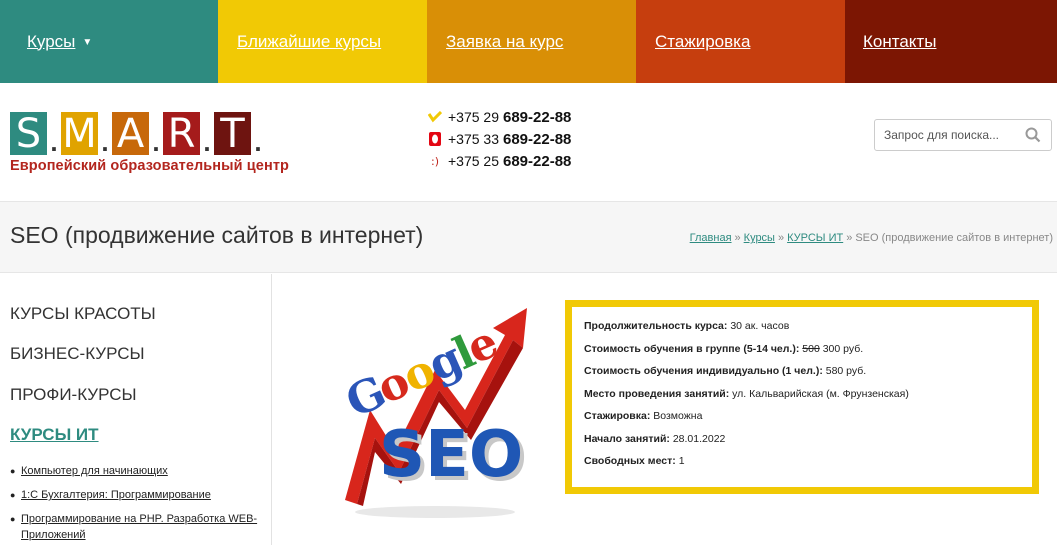 This screenshot has width=1057, height=545. What do you see at coordinates (699, 438) in the screenshot?
I see `info-value: 28.01.2022` at bounding box center [699, 438].